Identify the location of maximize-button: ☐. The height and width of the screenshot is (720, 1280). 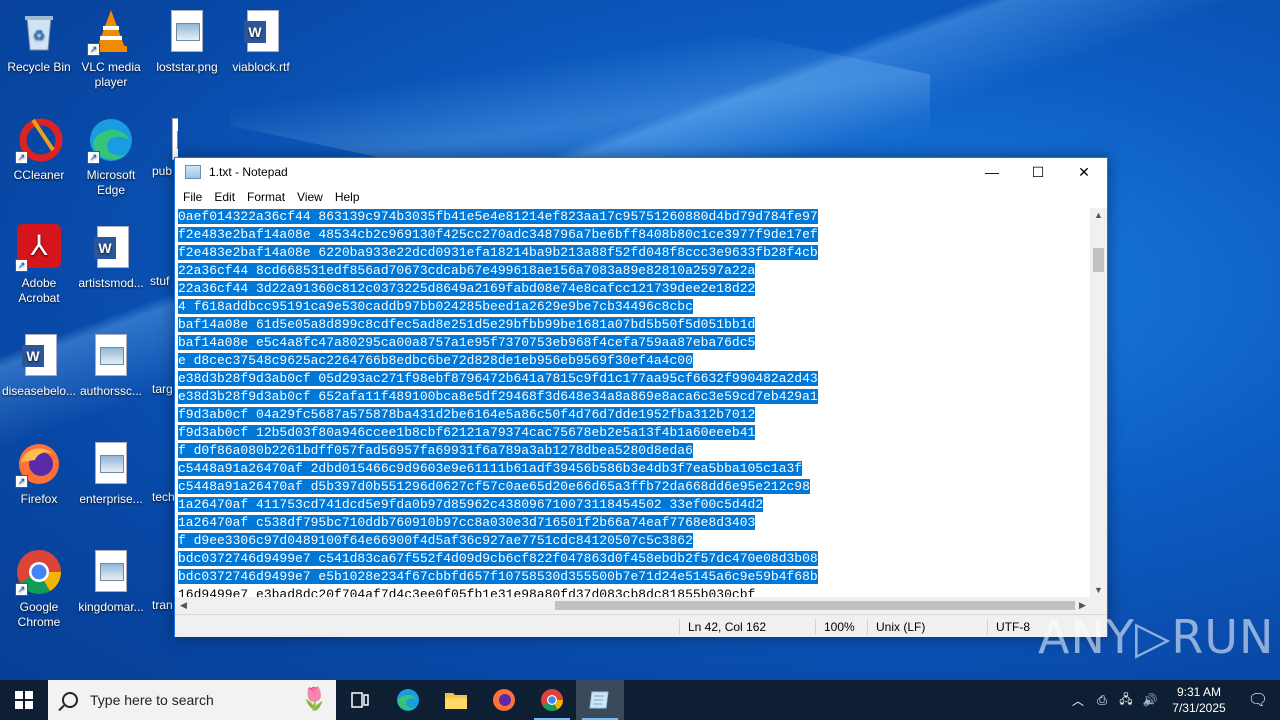
(1038, 172).